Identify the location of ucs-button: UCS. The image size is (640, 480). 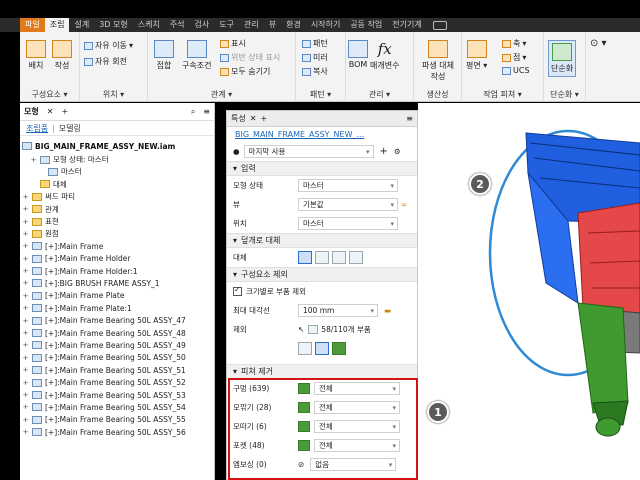
(516, 70).